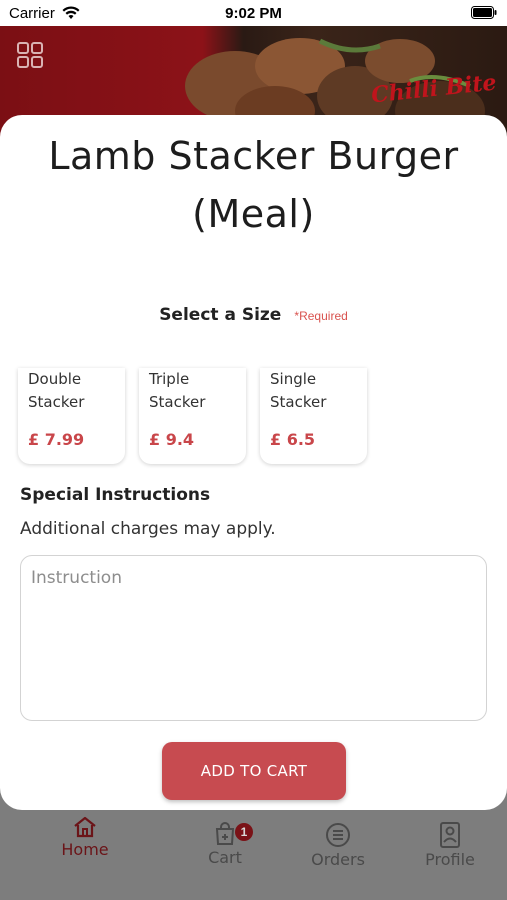 This screenshot has width=507, height=900. I want to click on size-option-name: Single Stacker, so click(317, 391).